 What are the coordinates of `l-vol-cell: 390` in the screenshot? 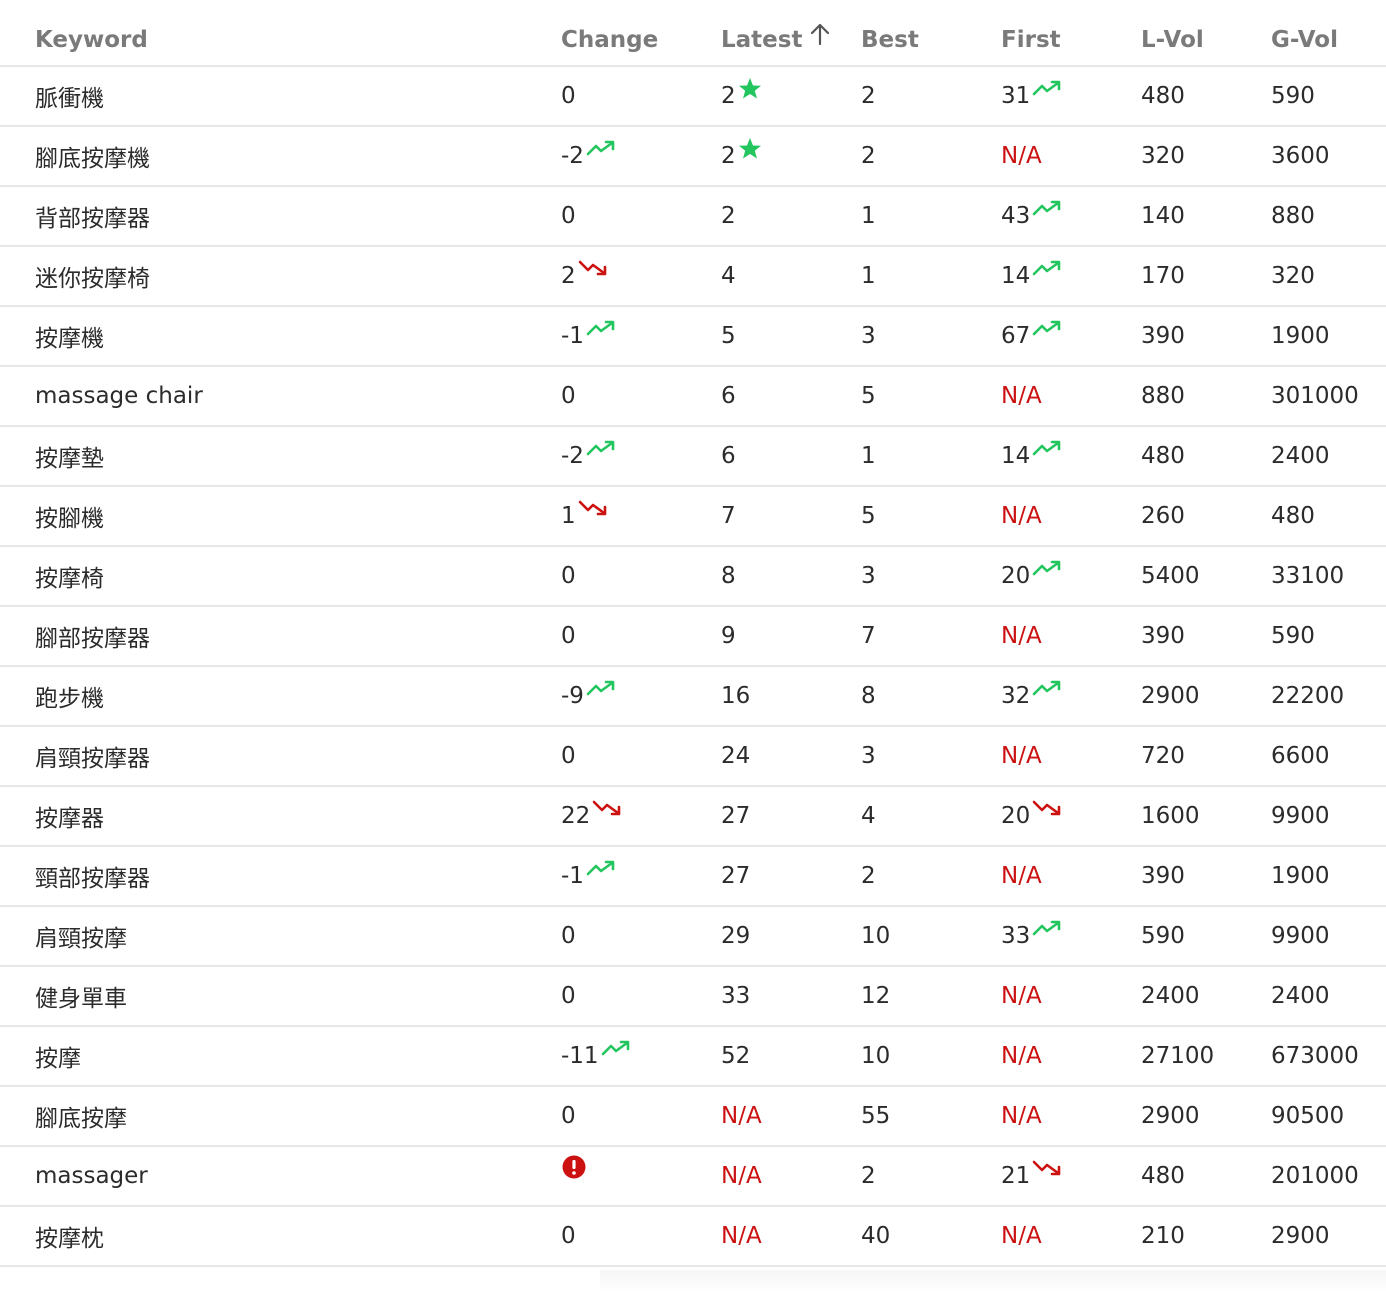 It's located at (1163, 336).